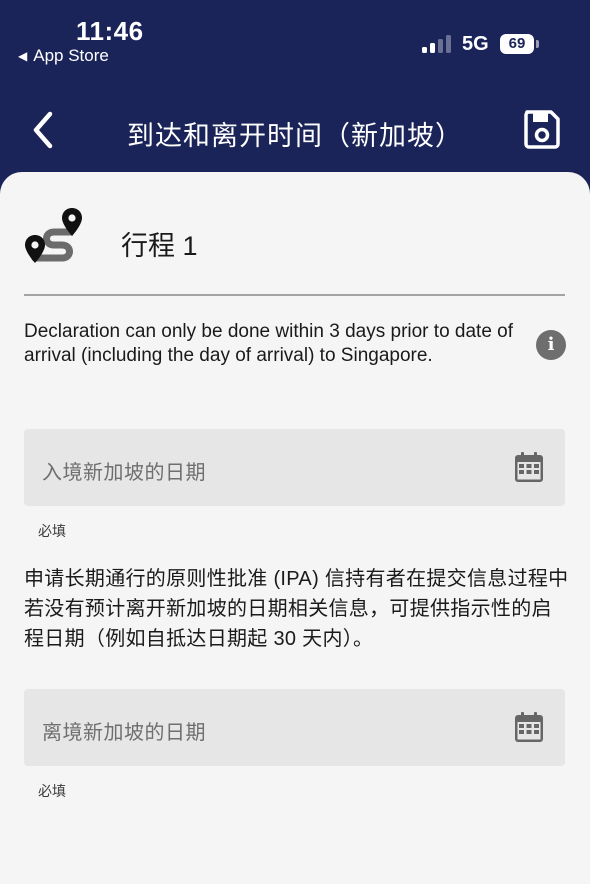 The width and height of the screenshot is (590, 884). What do you see at coordinates (295, 42) in the screenshot?
I see `status-bar: 11:46 ◀ App Store 5G 69` at bounding box center [295, 42].